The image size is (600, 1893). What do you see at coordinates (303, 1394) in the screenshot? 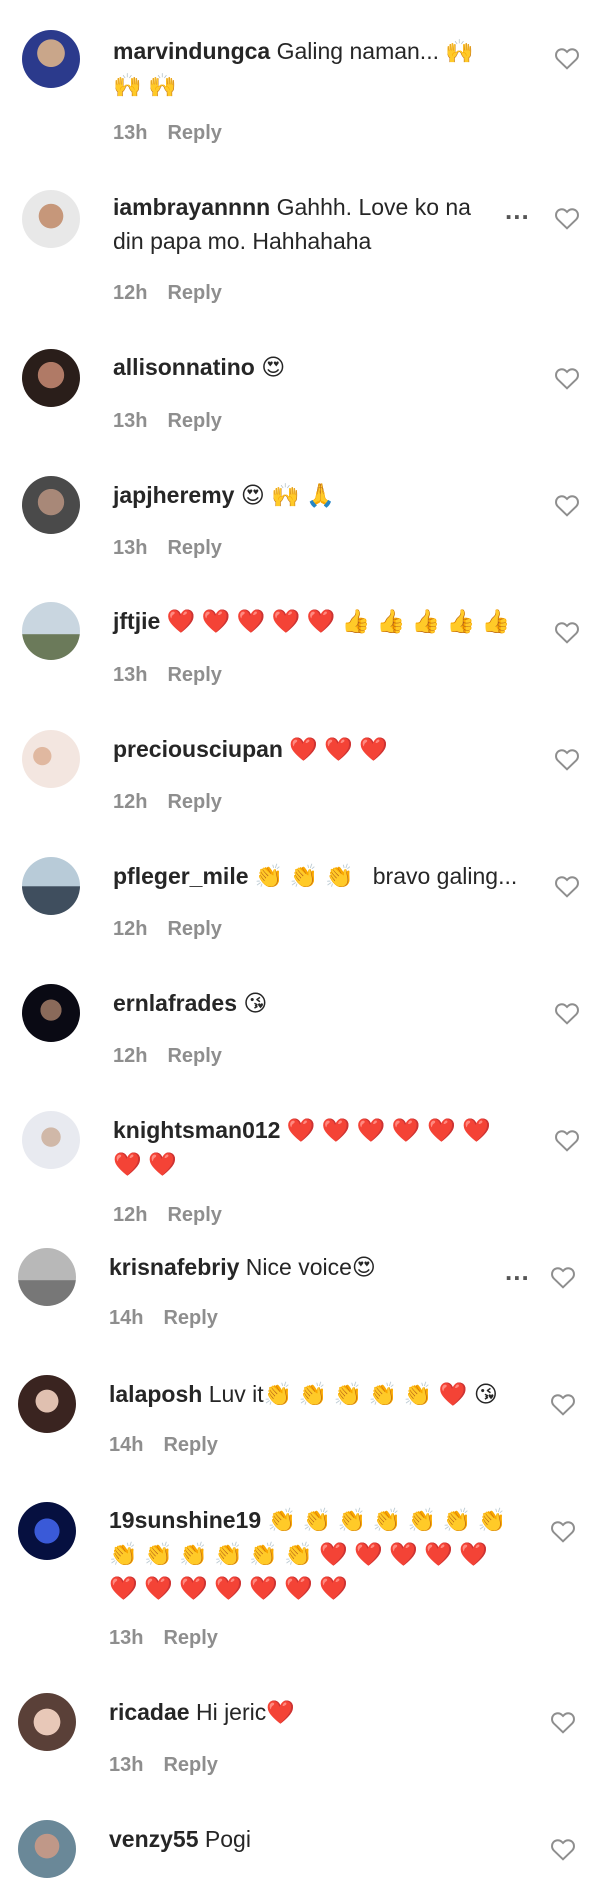
I see `comment-text: lalaposh Luv it👏 👏 👏 👏 👏 ❤️ 😘` at bounding box center [303, 1394].